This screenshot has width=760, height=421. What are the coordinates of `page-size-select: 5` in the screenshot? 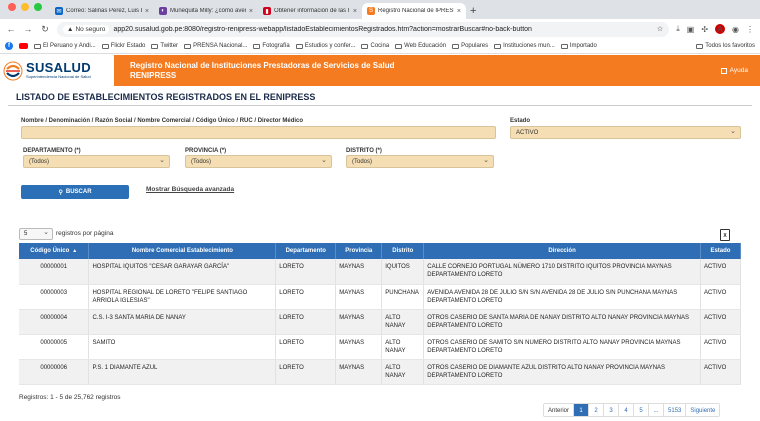 It's located at (36, 234).